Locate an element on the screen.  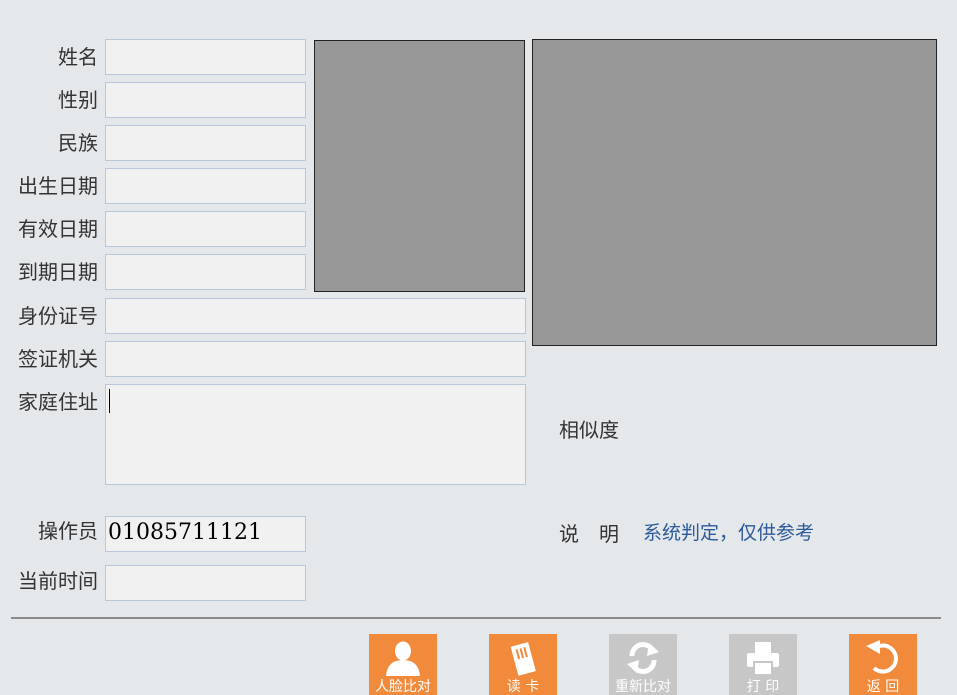
expiry-date-field is located at coordinates (205, 272).